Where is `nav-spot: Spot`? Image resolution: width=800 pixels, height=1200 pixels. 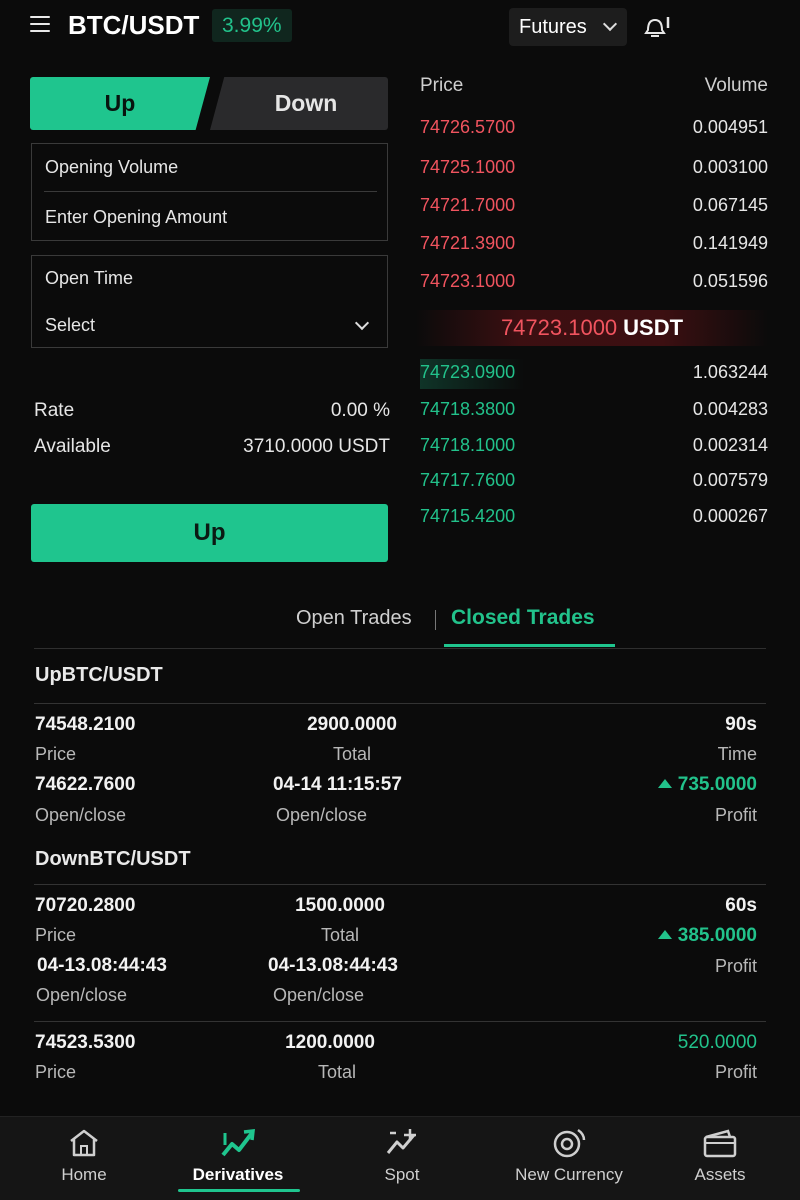
nav-spot: Spot is located at coordinates (402, 1158).